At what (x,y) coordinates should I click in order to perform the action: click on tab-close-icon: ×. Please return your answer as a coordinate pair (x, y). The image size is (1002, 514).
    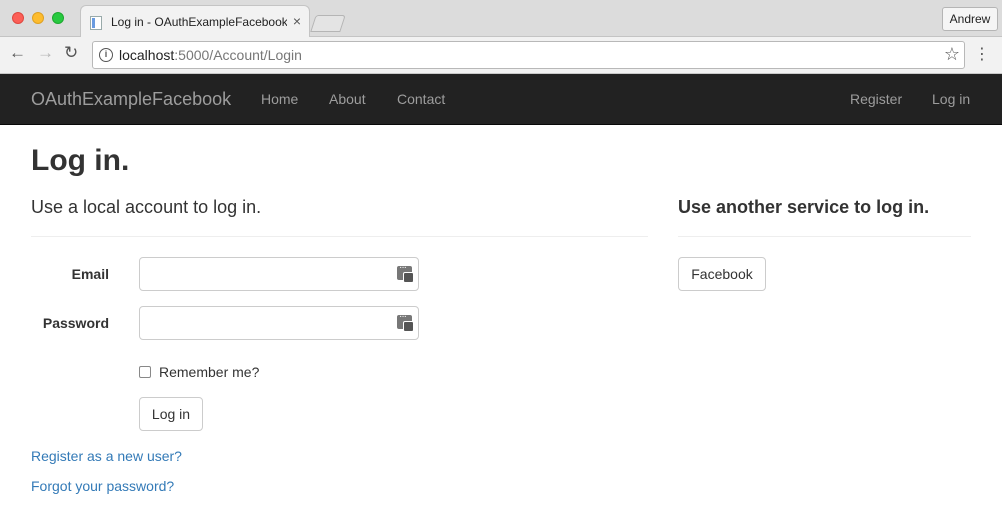
    Looking at the image, I should click on (297, 21).